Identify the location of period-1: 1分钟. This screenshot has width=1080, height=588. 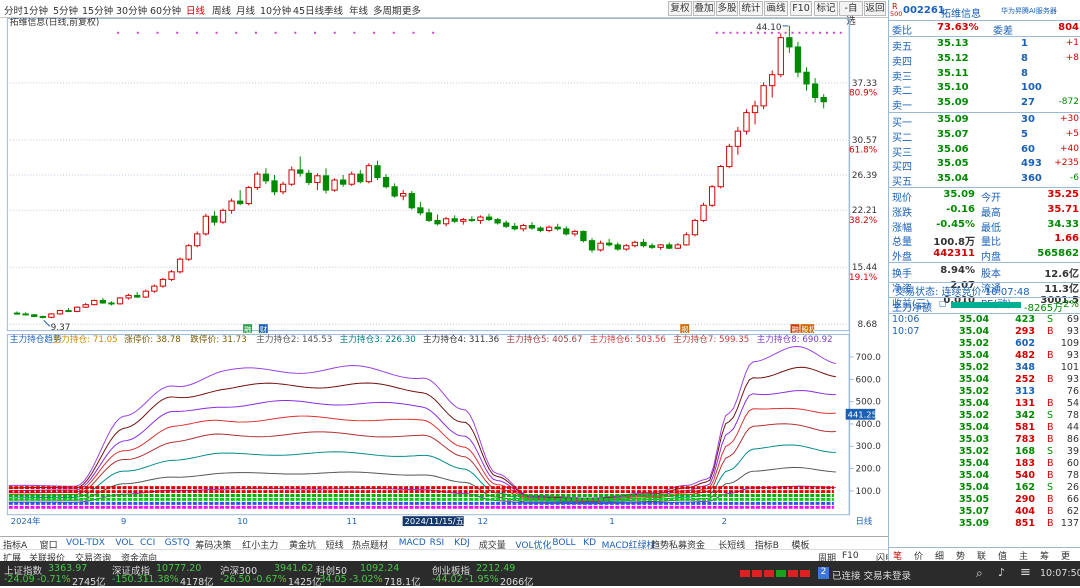
(35, 10).